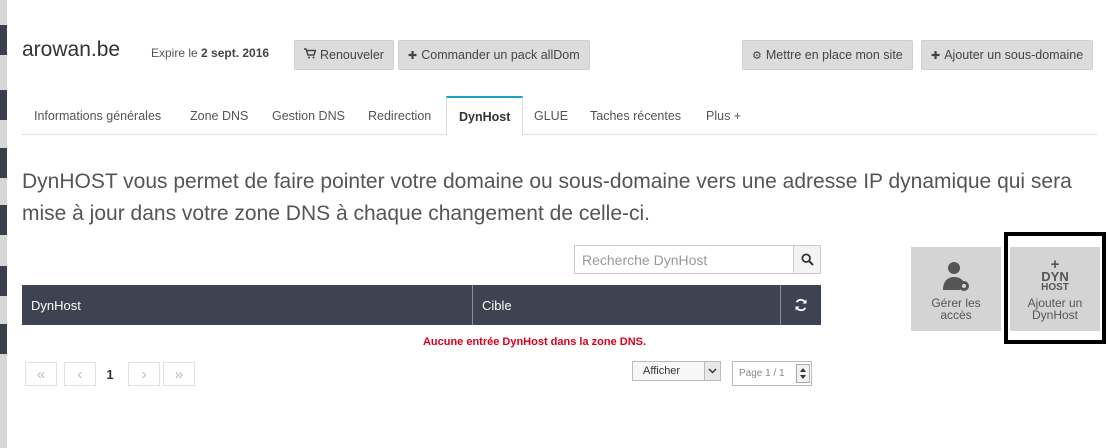  Describe the element at coordinates (485, 116) in the screenshot. I see `tab-dynhost: DynHost` at that location.